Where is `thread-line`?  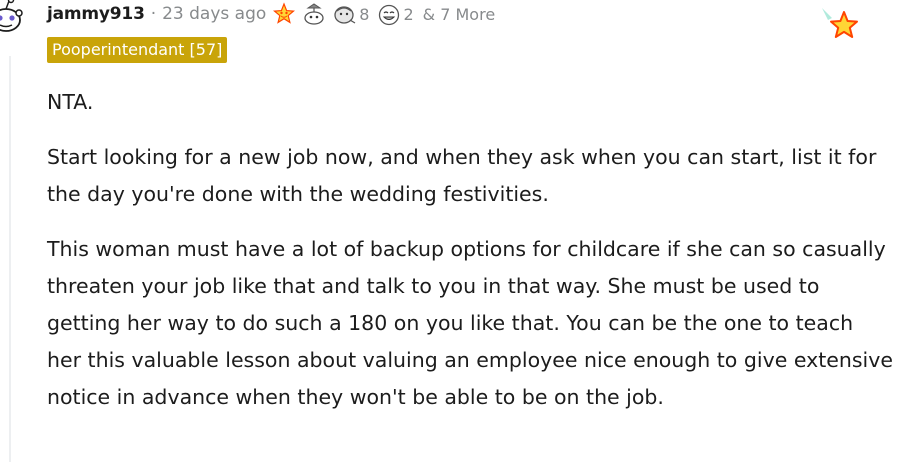 thread-line is located at coordinates (10, 259).